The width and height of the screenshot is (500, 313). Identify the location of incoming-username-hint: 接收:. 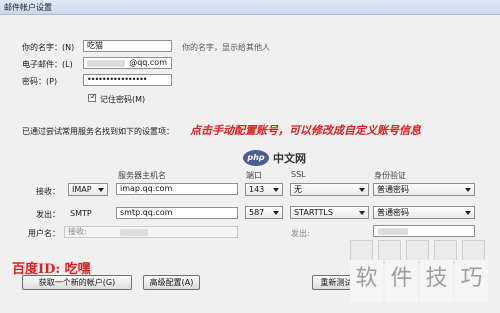
(77, 231).